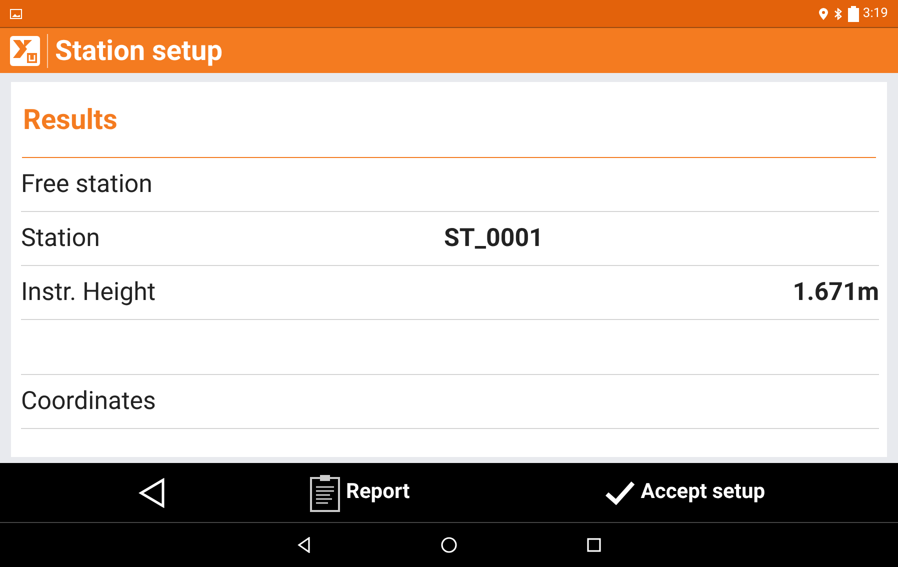 The image size is (898, 567). I want to click on home-icon, so click(449, 545).